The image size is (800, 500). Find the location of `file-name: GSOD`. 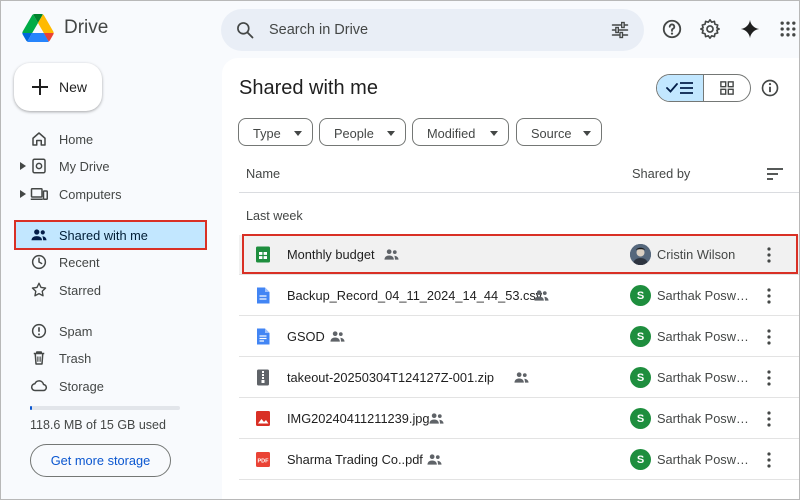

file-name: GSOD is located at coordinates (306, 336).